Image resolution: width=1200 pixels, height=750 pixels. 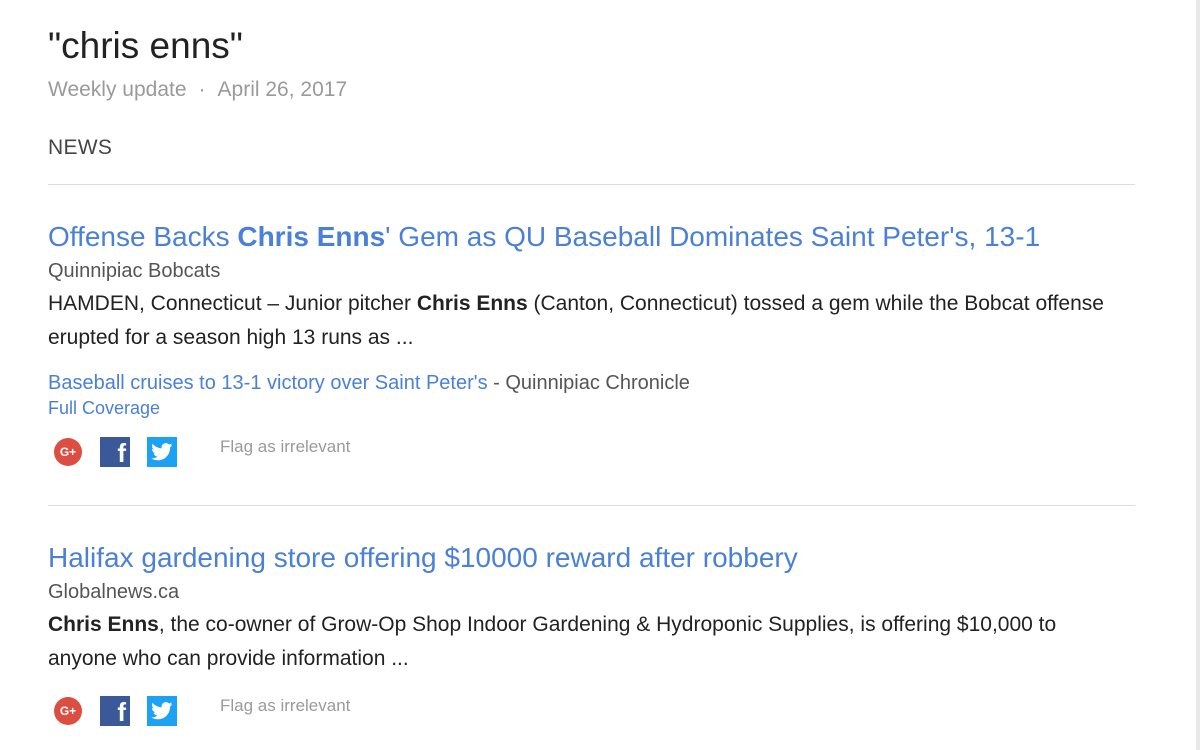 I want to click on alert-date: April 26, 2017, so click(x=282, y=89).